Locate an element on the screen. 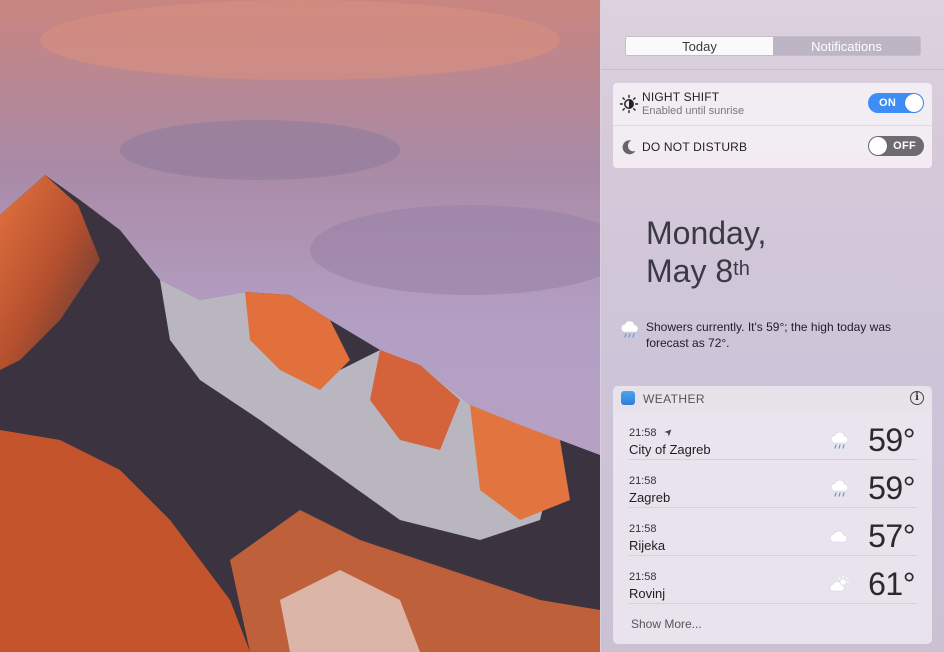 This screenshot has height=652, width=944. date-month-day-wrap: May 8th is located at coordinates (706, 271).